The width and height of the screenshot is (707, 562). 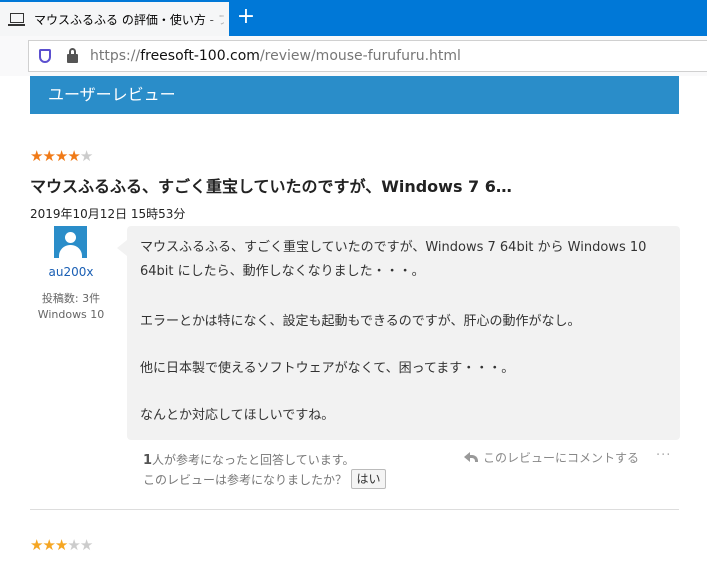 I want to click on helpful-yes-button: はい, so click(x=368, y=479).